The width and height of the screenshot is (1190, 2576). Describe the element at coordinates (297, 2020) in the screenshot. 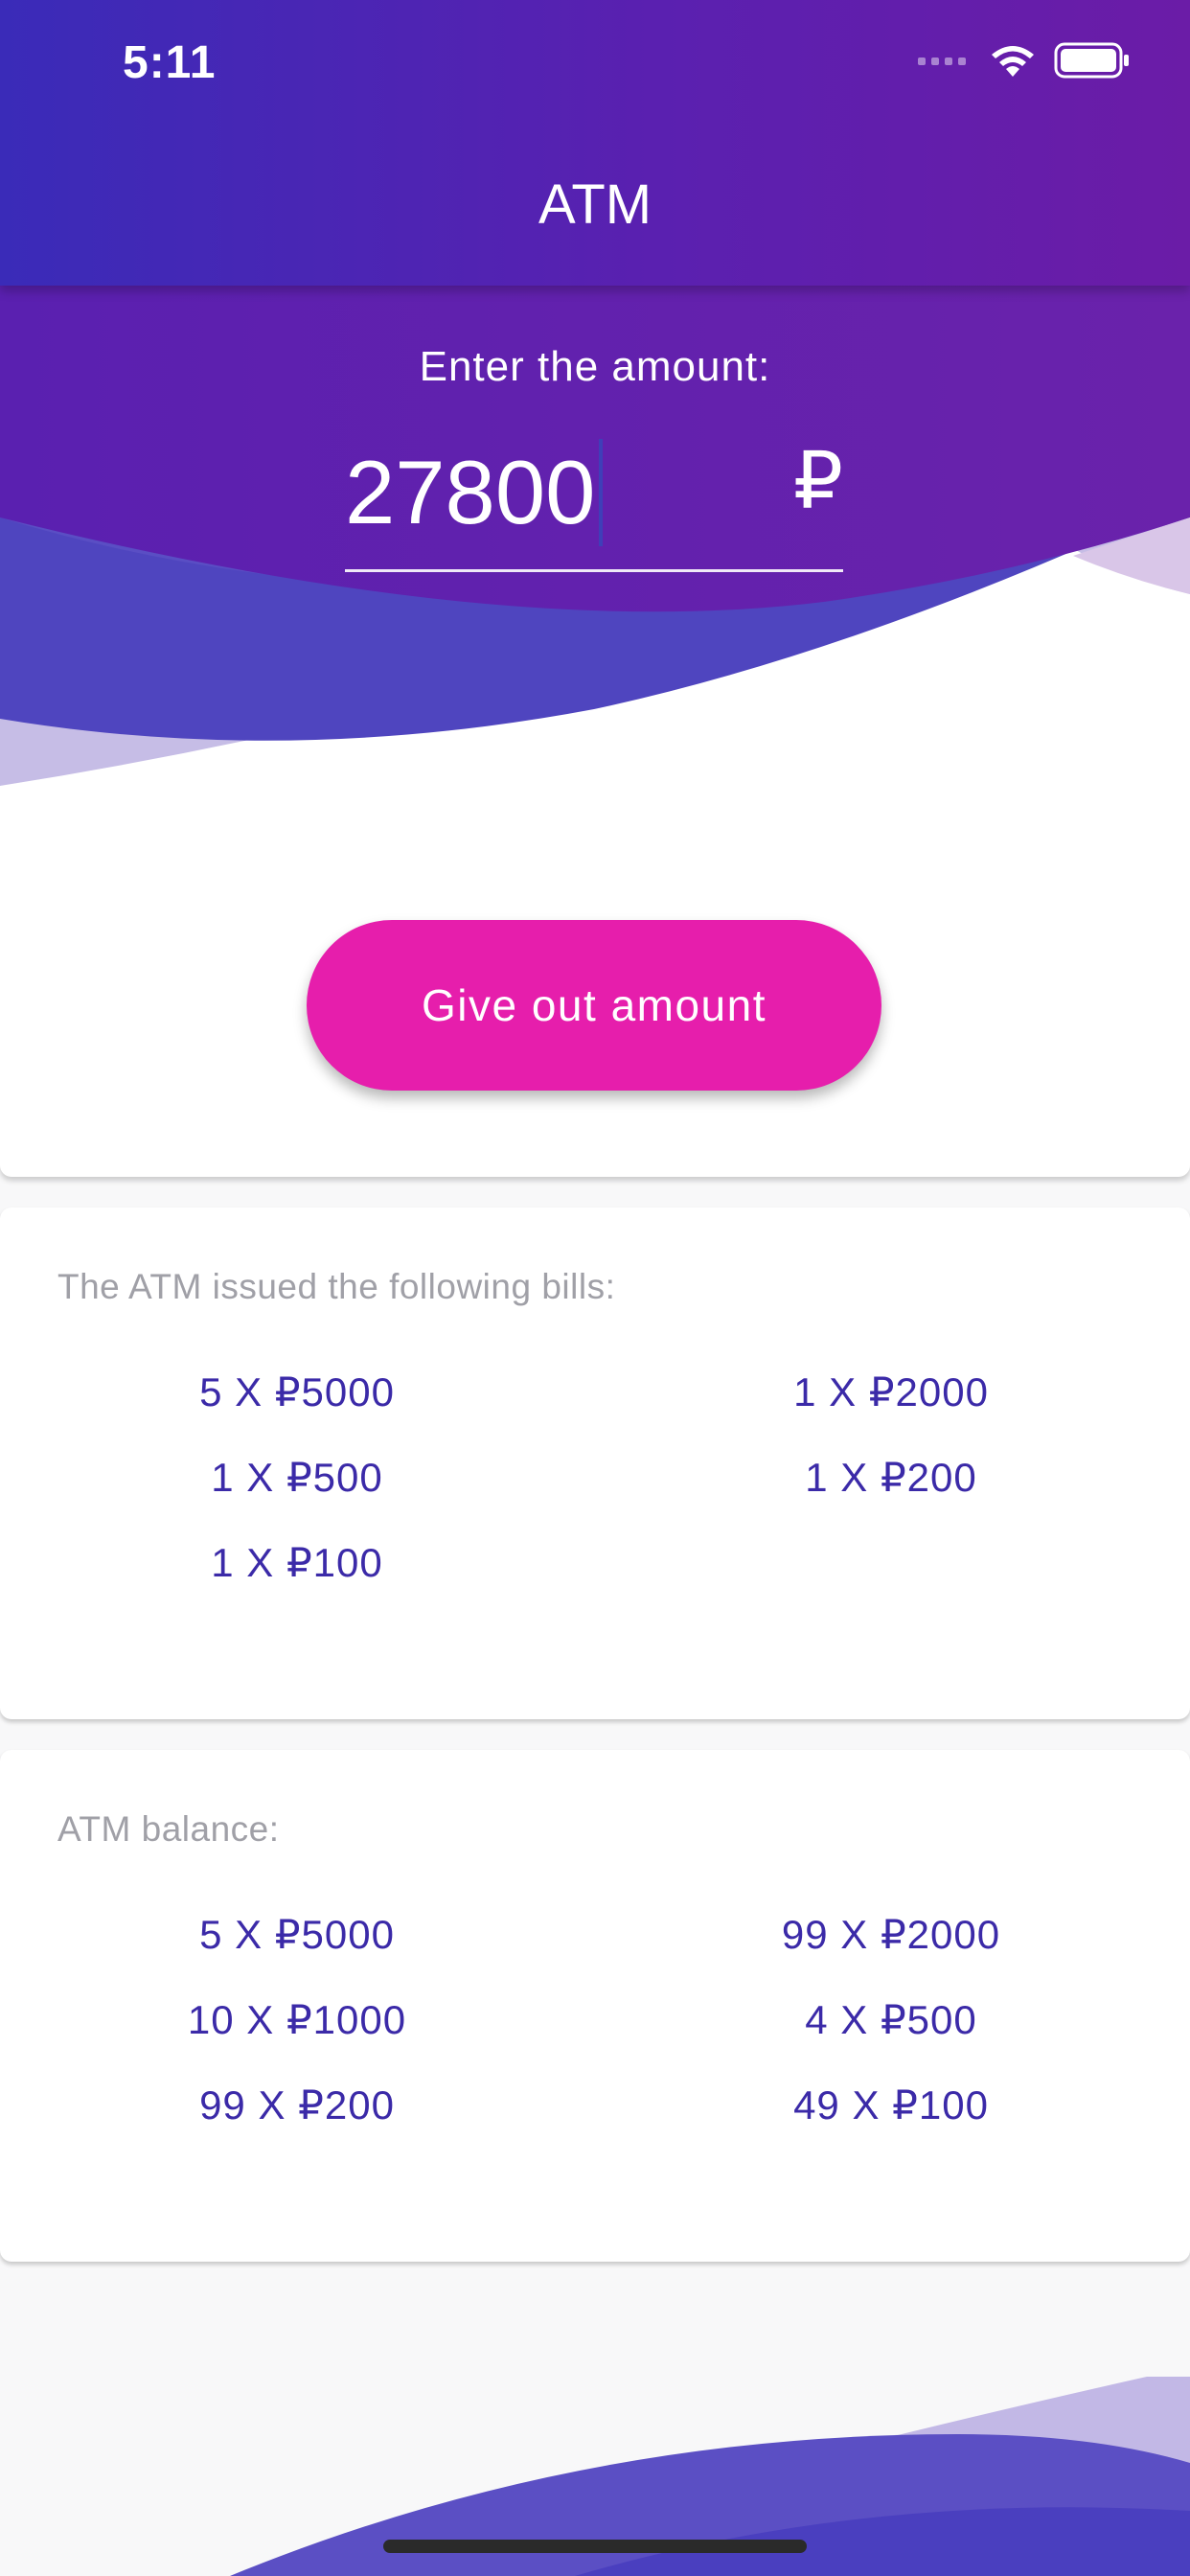

I see `balance-bill-item: 10 X ₽1000` at that location.